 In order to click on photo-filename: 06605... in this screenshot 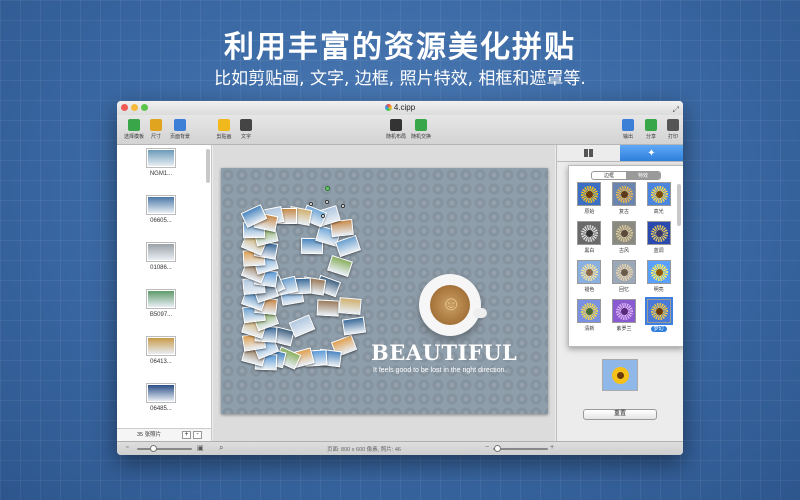, I will do `click(161, 221)`.